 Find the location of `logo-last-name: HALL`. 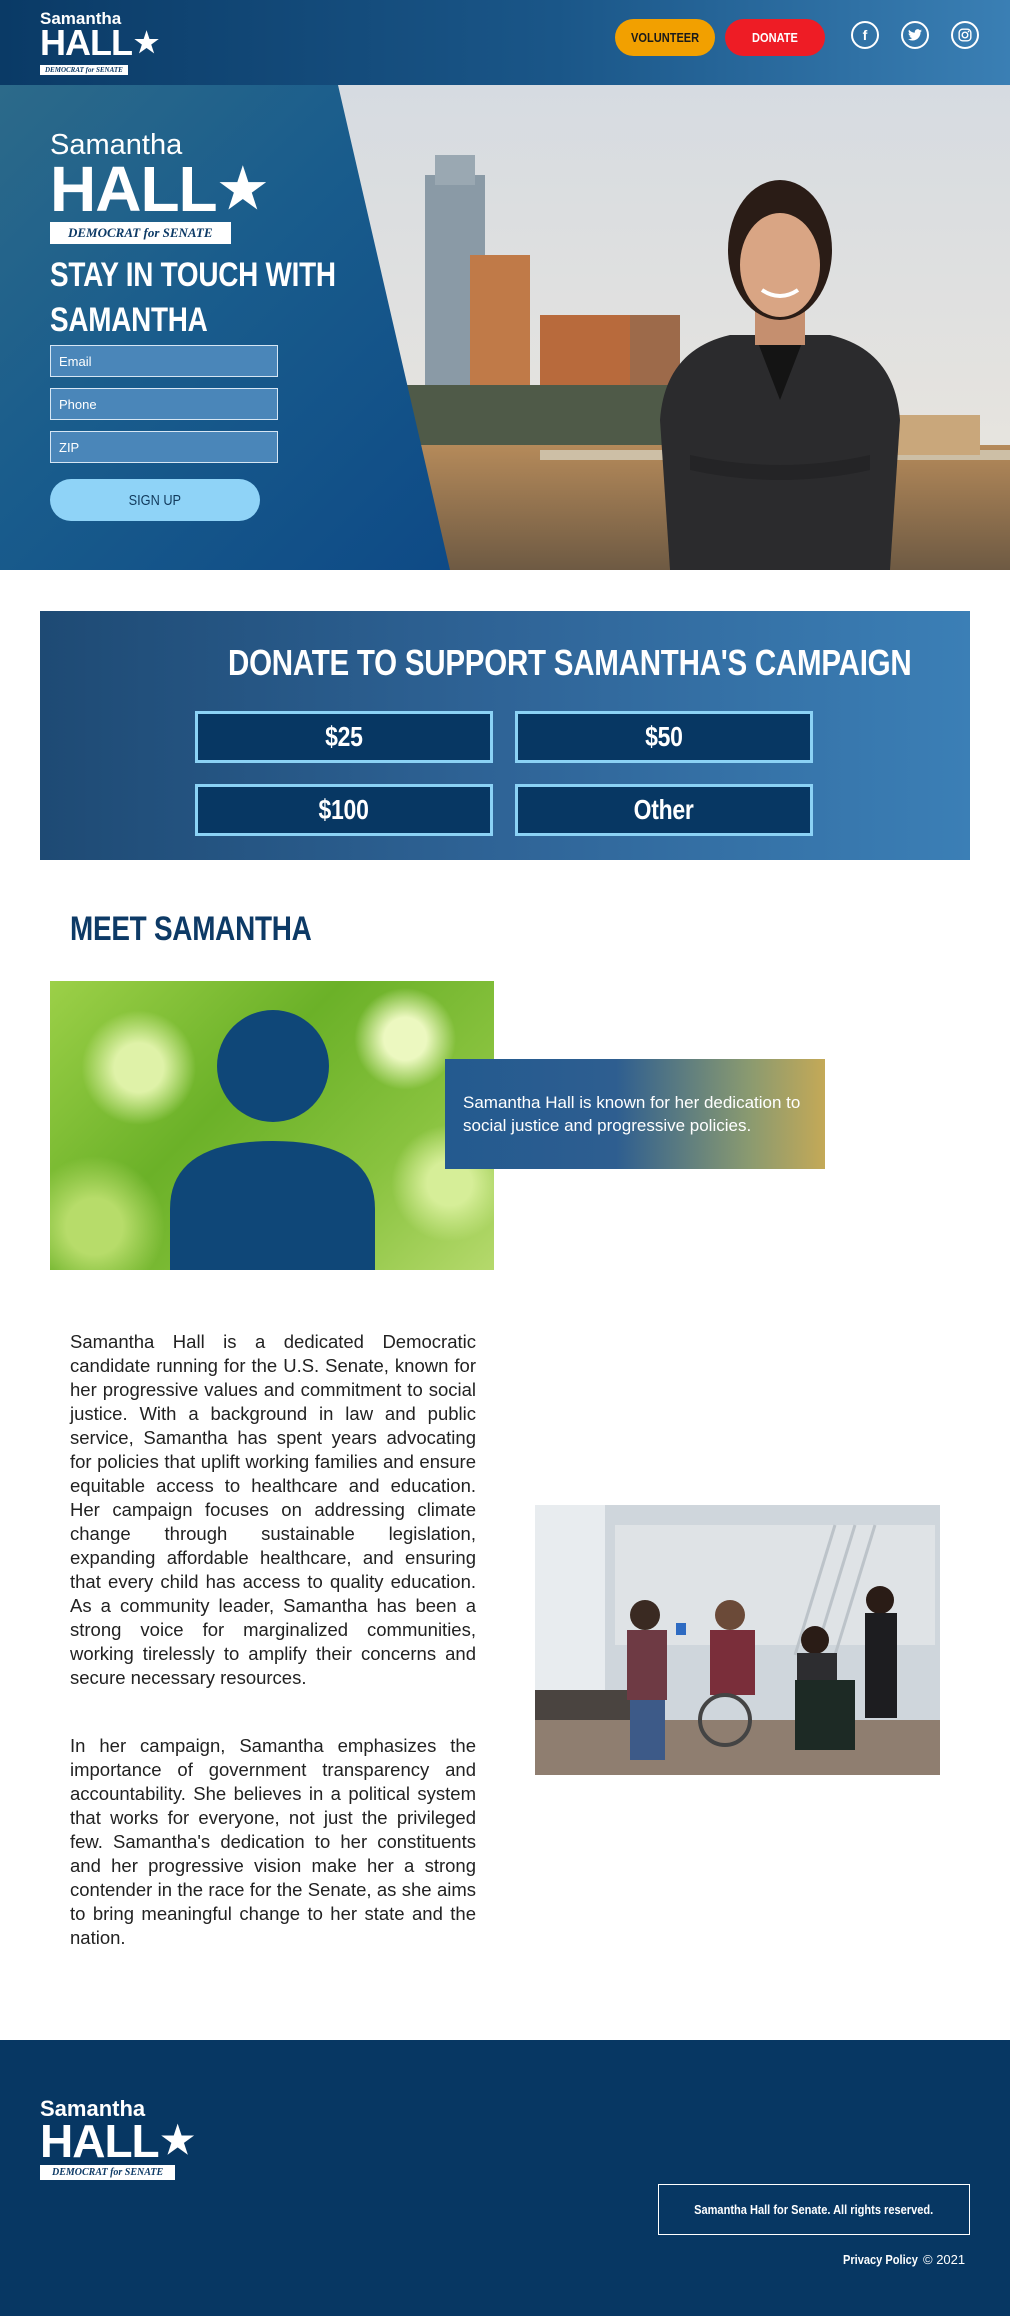

logo-last-name: HALL is located at coordinates (86, 42).